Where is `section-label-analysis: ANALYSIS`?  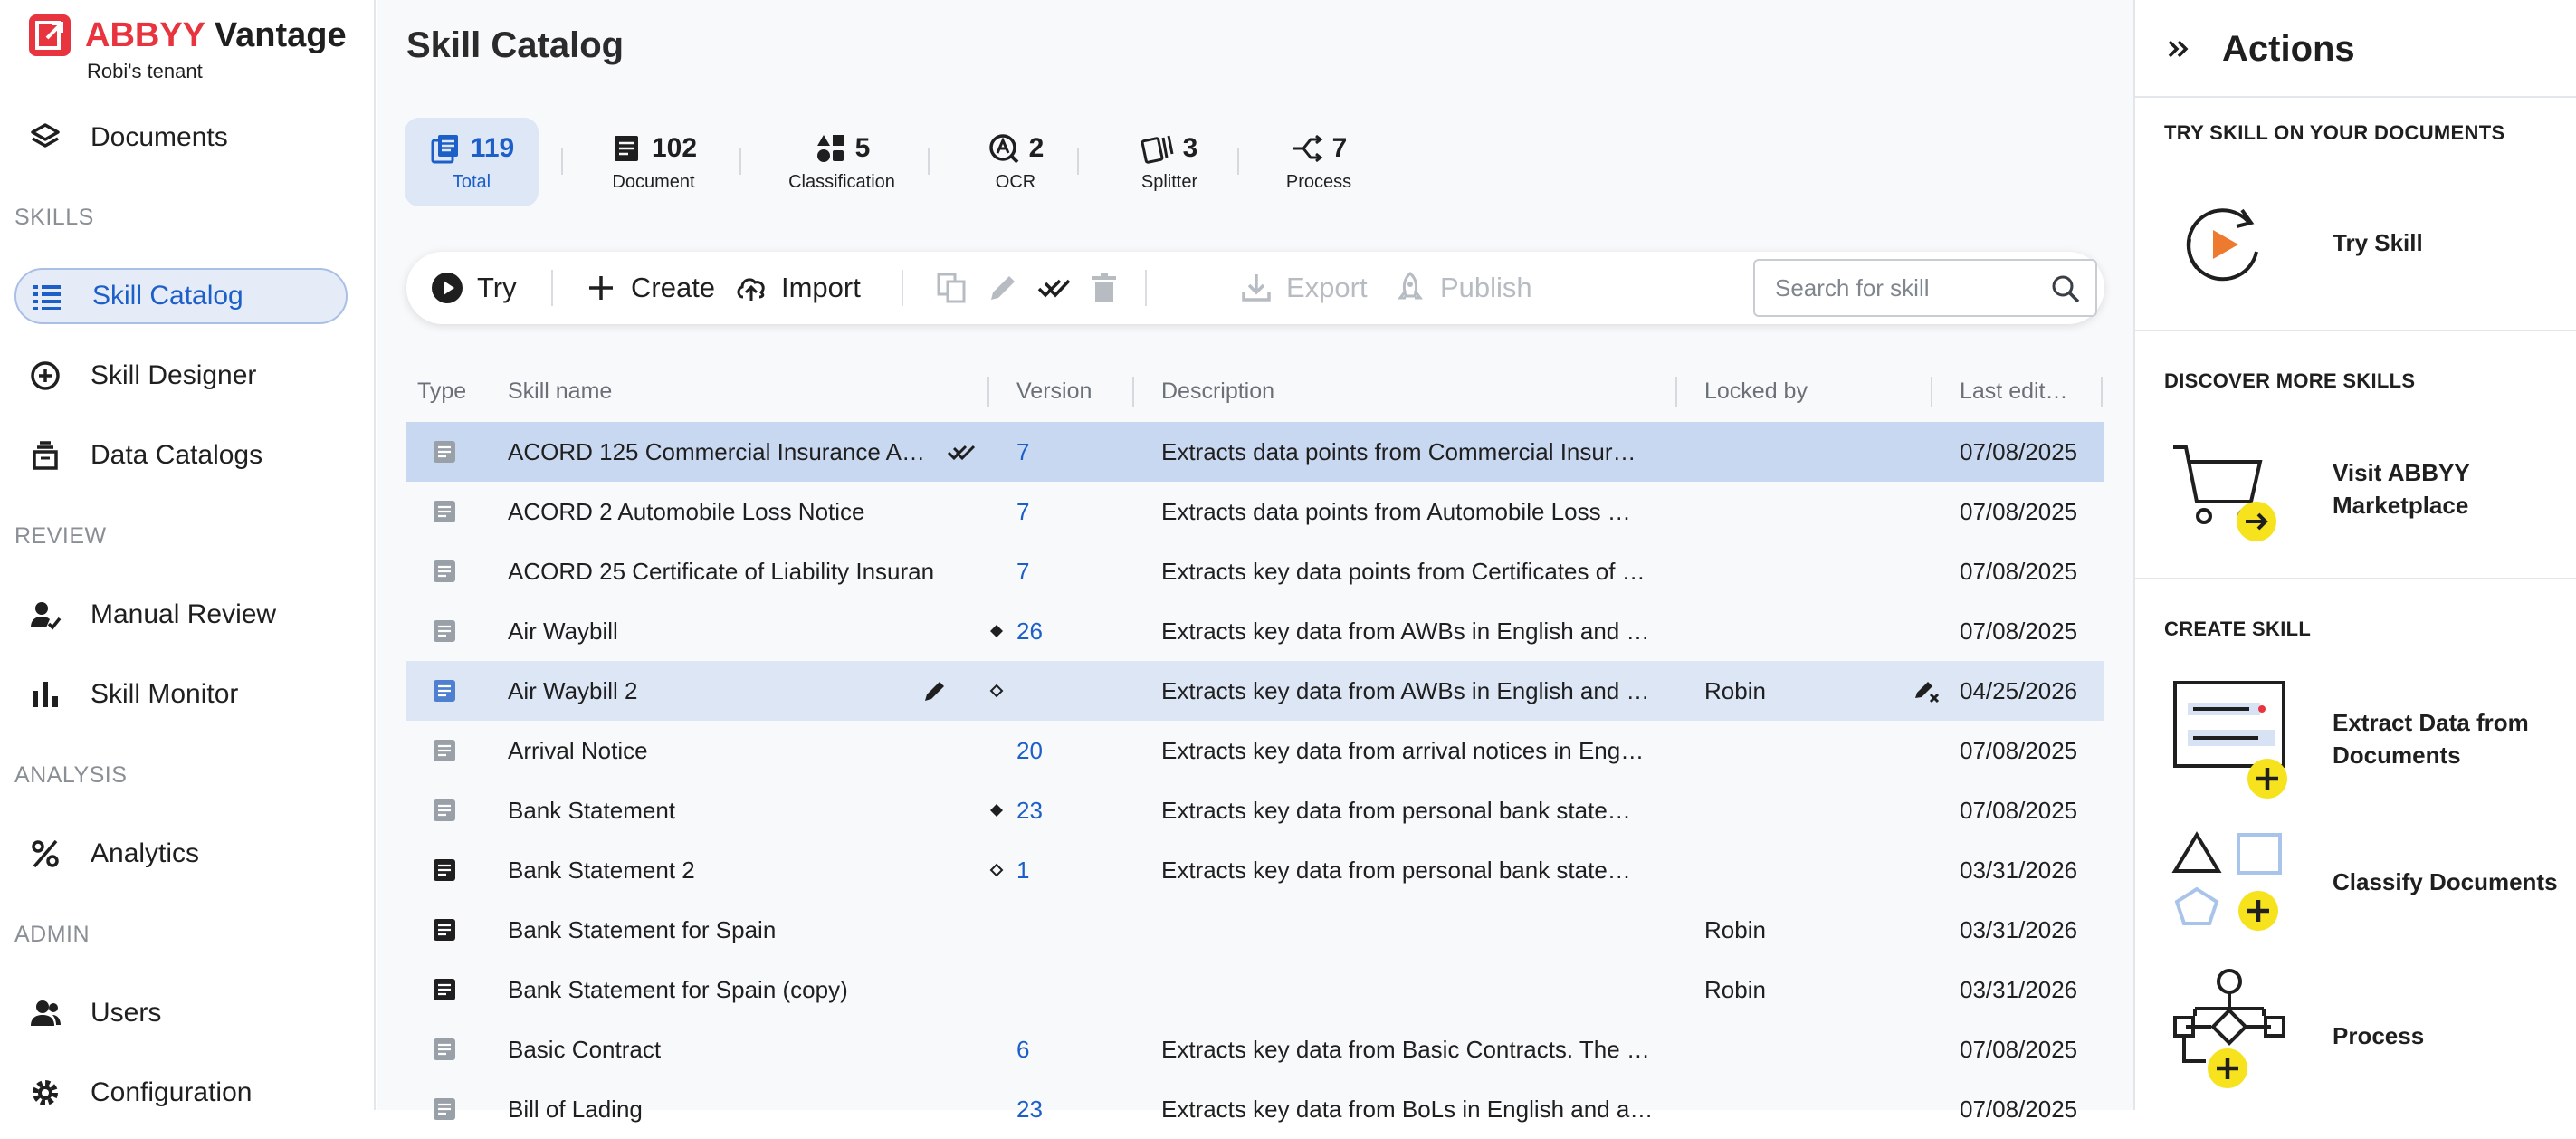 section-label-analysis: ANALYSIS is located at coordinates (71, 775).